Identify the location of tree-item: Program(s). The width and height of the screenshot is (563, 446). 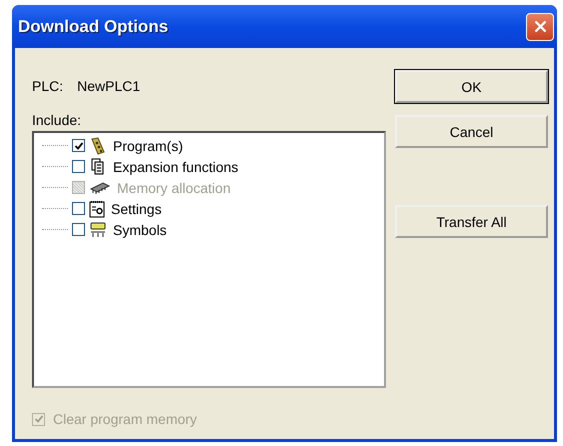
(148, 146).